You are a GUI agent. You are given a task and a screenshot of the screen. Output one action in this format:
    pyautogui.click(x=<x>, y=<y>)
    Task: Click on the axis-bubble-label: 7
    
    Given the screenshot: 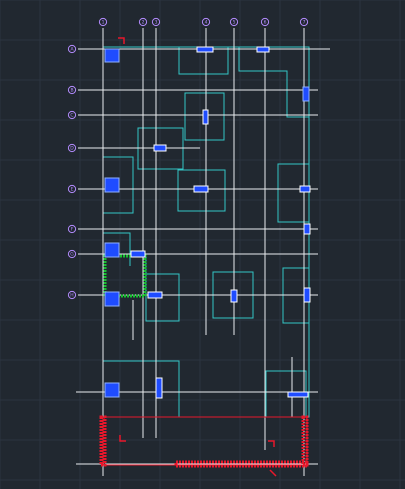 What is the action you would take?
    pyautogui.click(x=304, y=23)
    